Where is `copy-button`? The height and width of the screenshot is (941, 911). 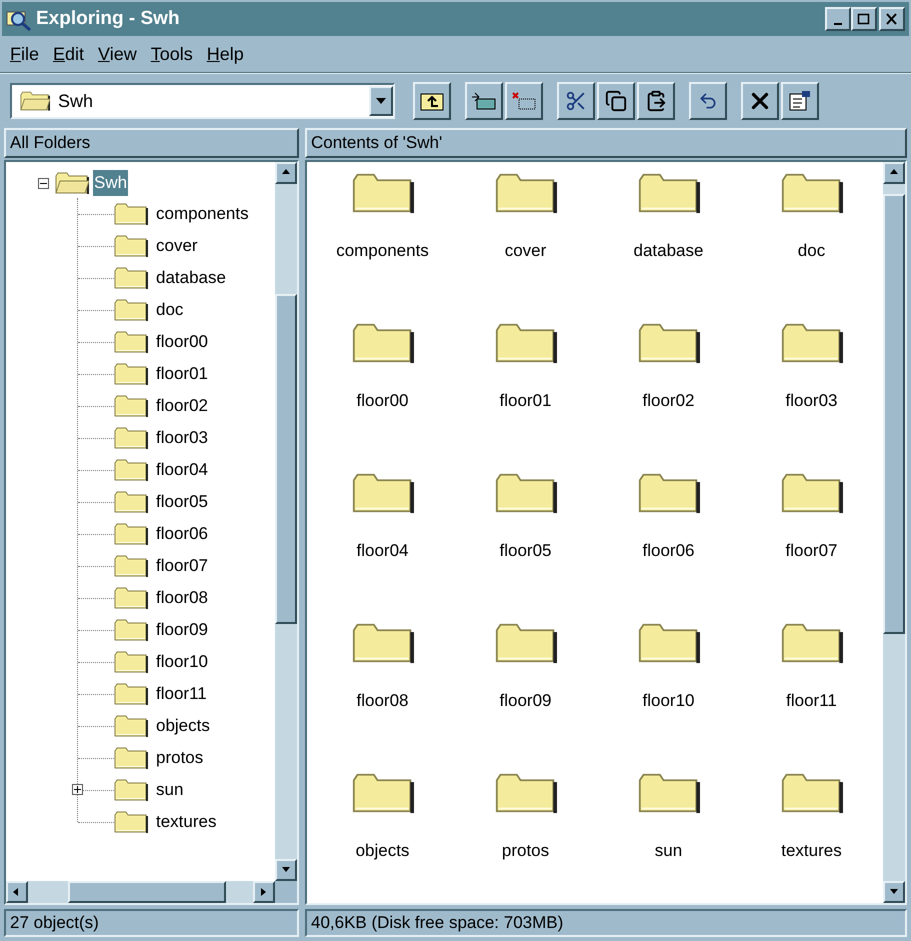
copy-button is located at coordinates (616, 101).